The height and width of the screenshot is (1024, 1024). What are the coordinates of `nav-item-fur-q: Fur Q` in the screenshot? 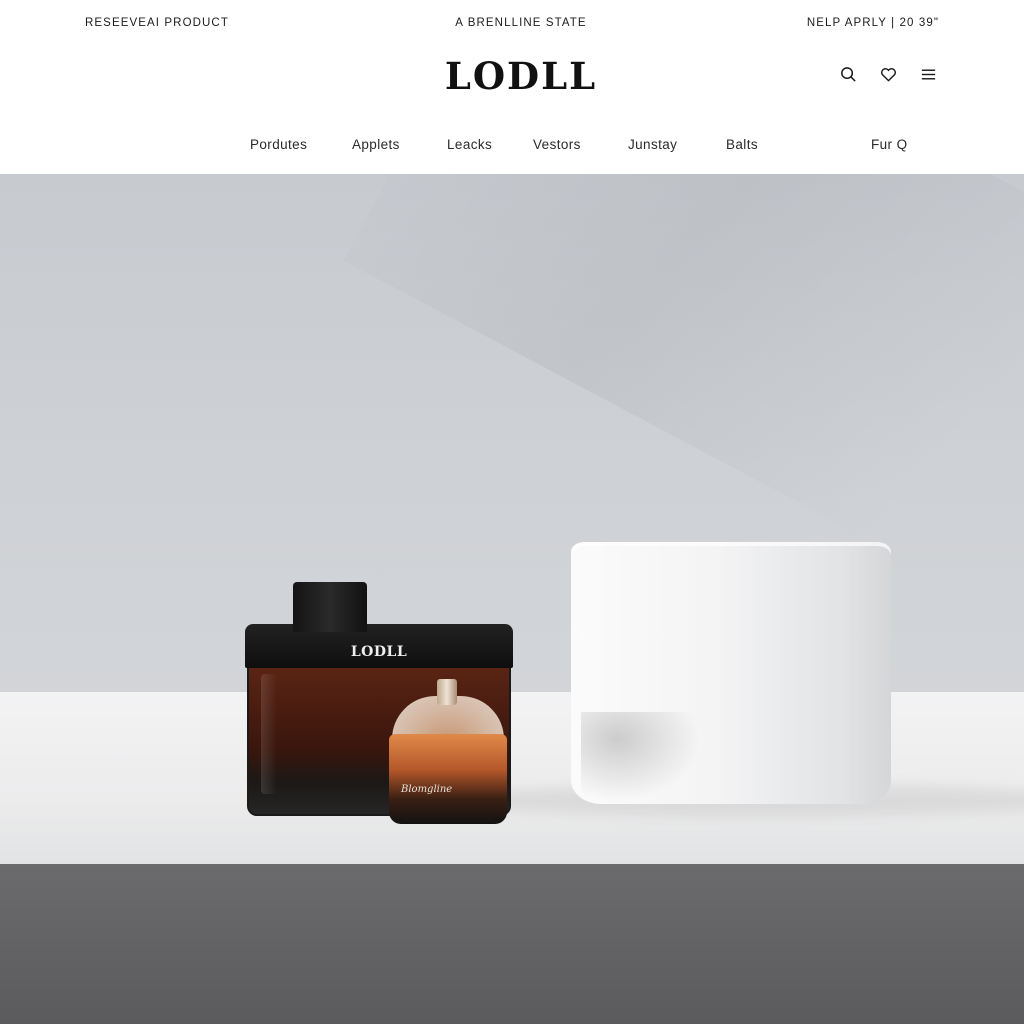 It's located at (889, 144).